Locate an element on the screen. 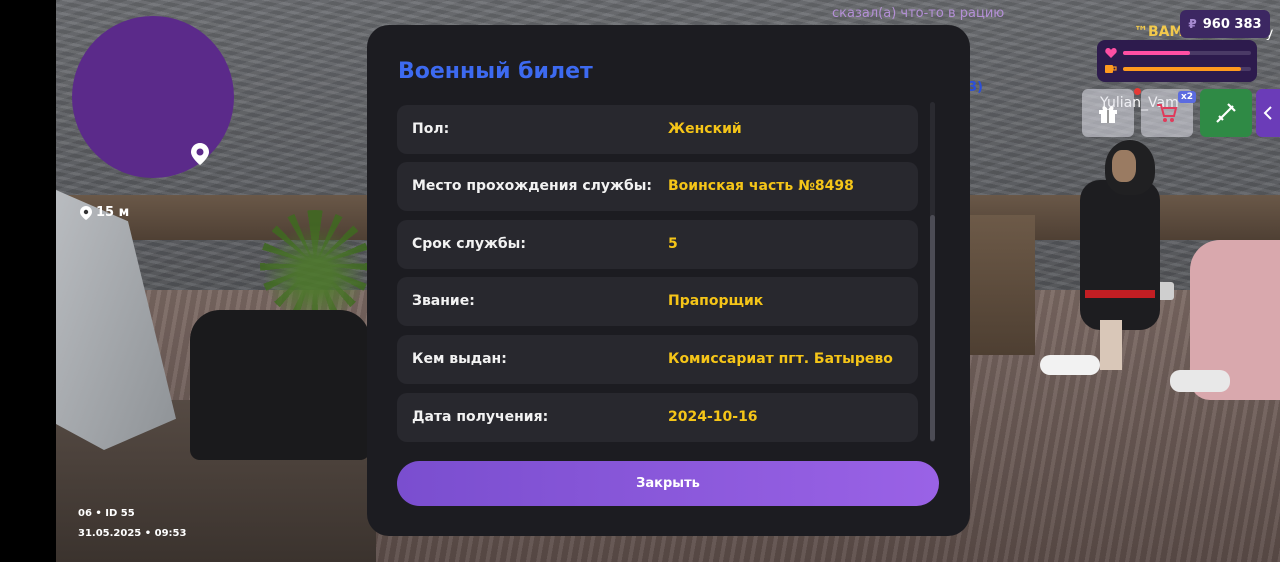 This screenshot has width=1280, height=562. info-key: Кем выдан: is located at coordinates (459, 359).